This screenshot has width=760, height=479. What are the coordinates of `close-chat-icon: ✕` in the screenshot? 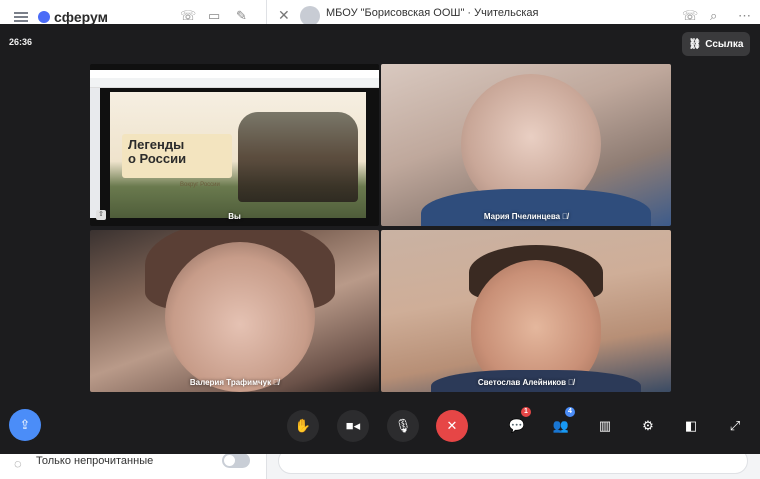 It's located at (284, 15).